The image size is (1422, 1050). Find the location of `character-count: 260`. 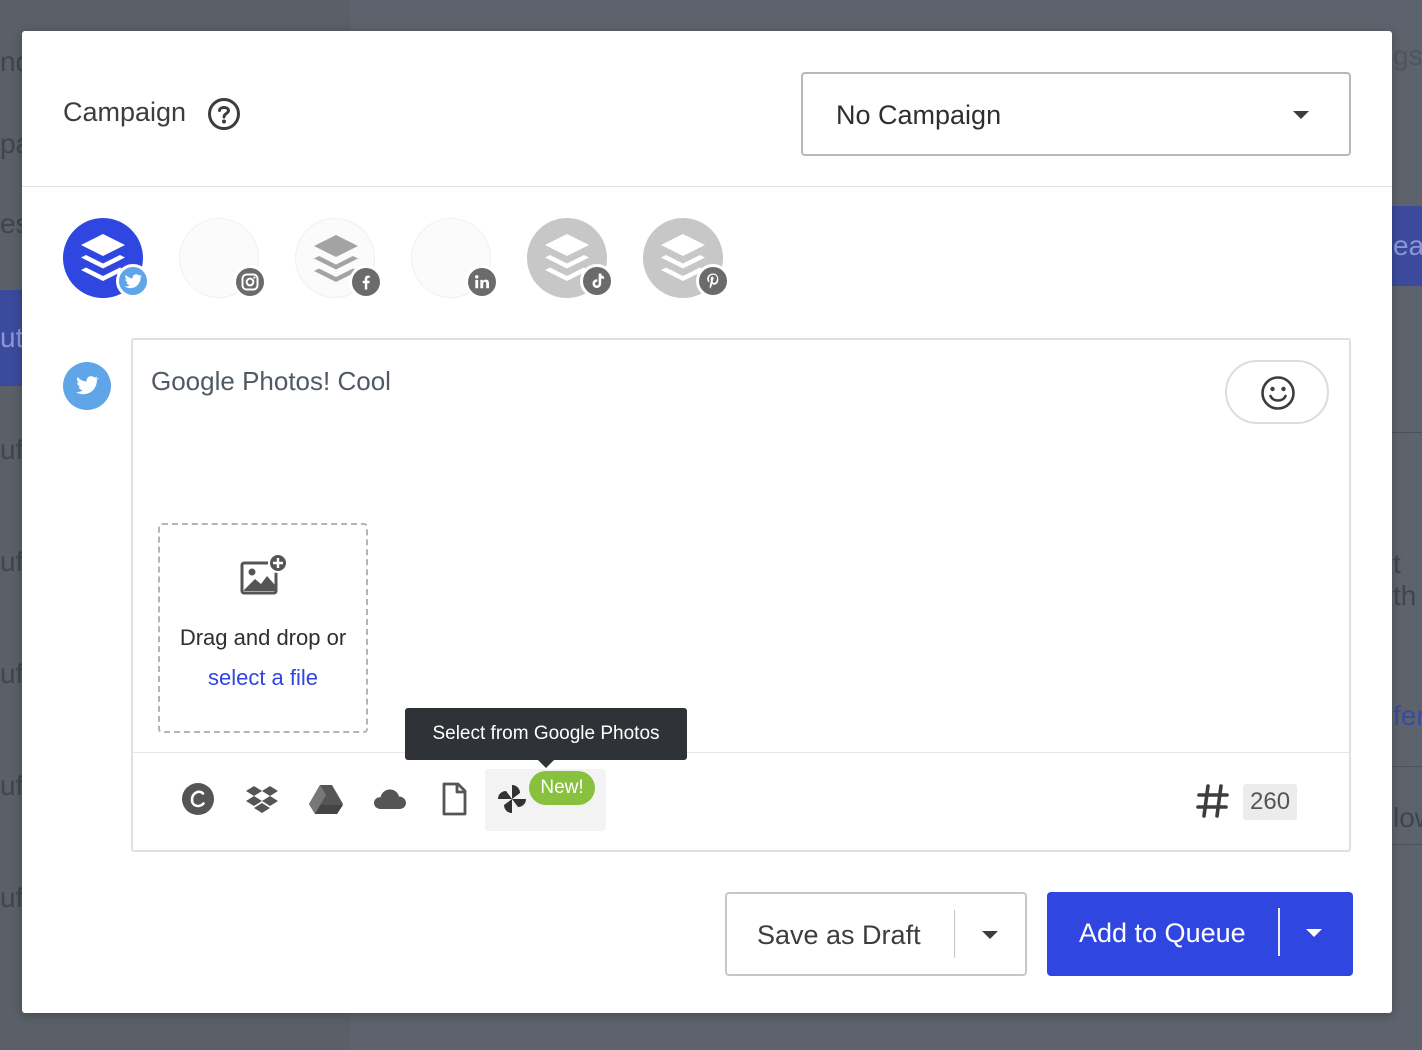

character-count: 260 is located at coordinates (1270, 802).